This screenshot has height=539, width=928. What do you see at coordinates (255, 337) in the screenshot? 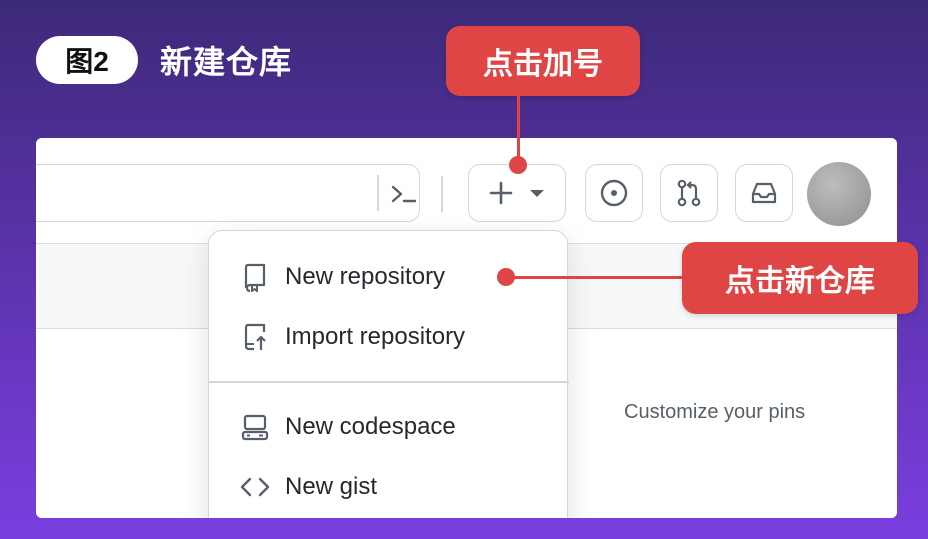
I see `repo-push-icon` at bounding box center [255, 337].